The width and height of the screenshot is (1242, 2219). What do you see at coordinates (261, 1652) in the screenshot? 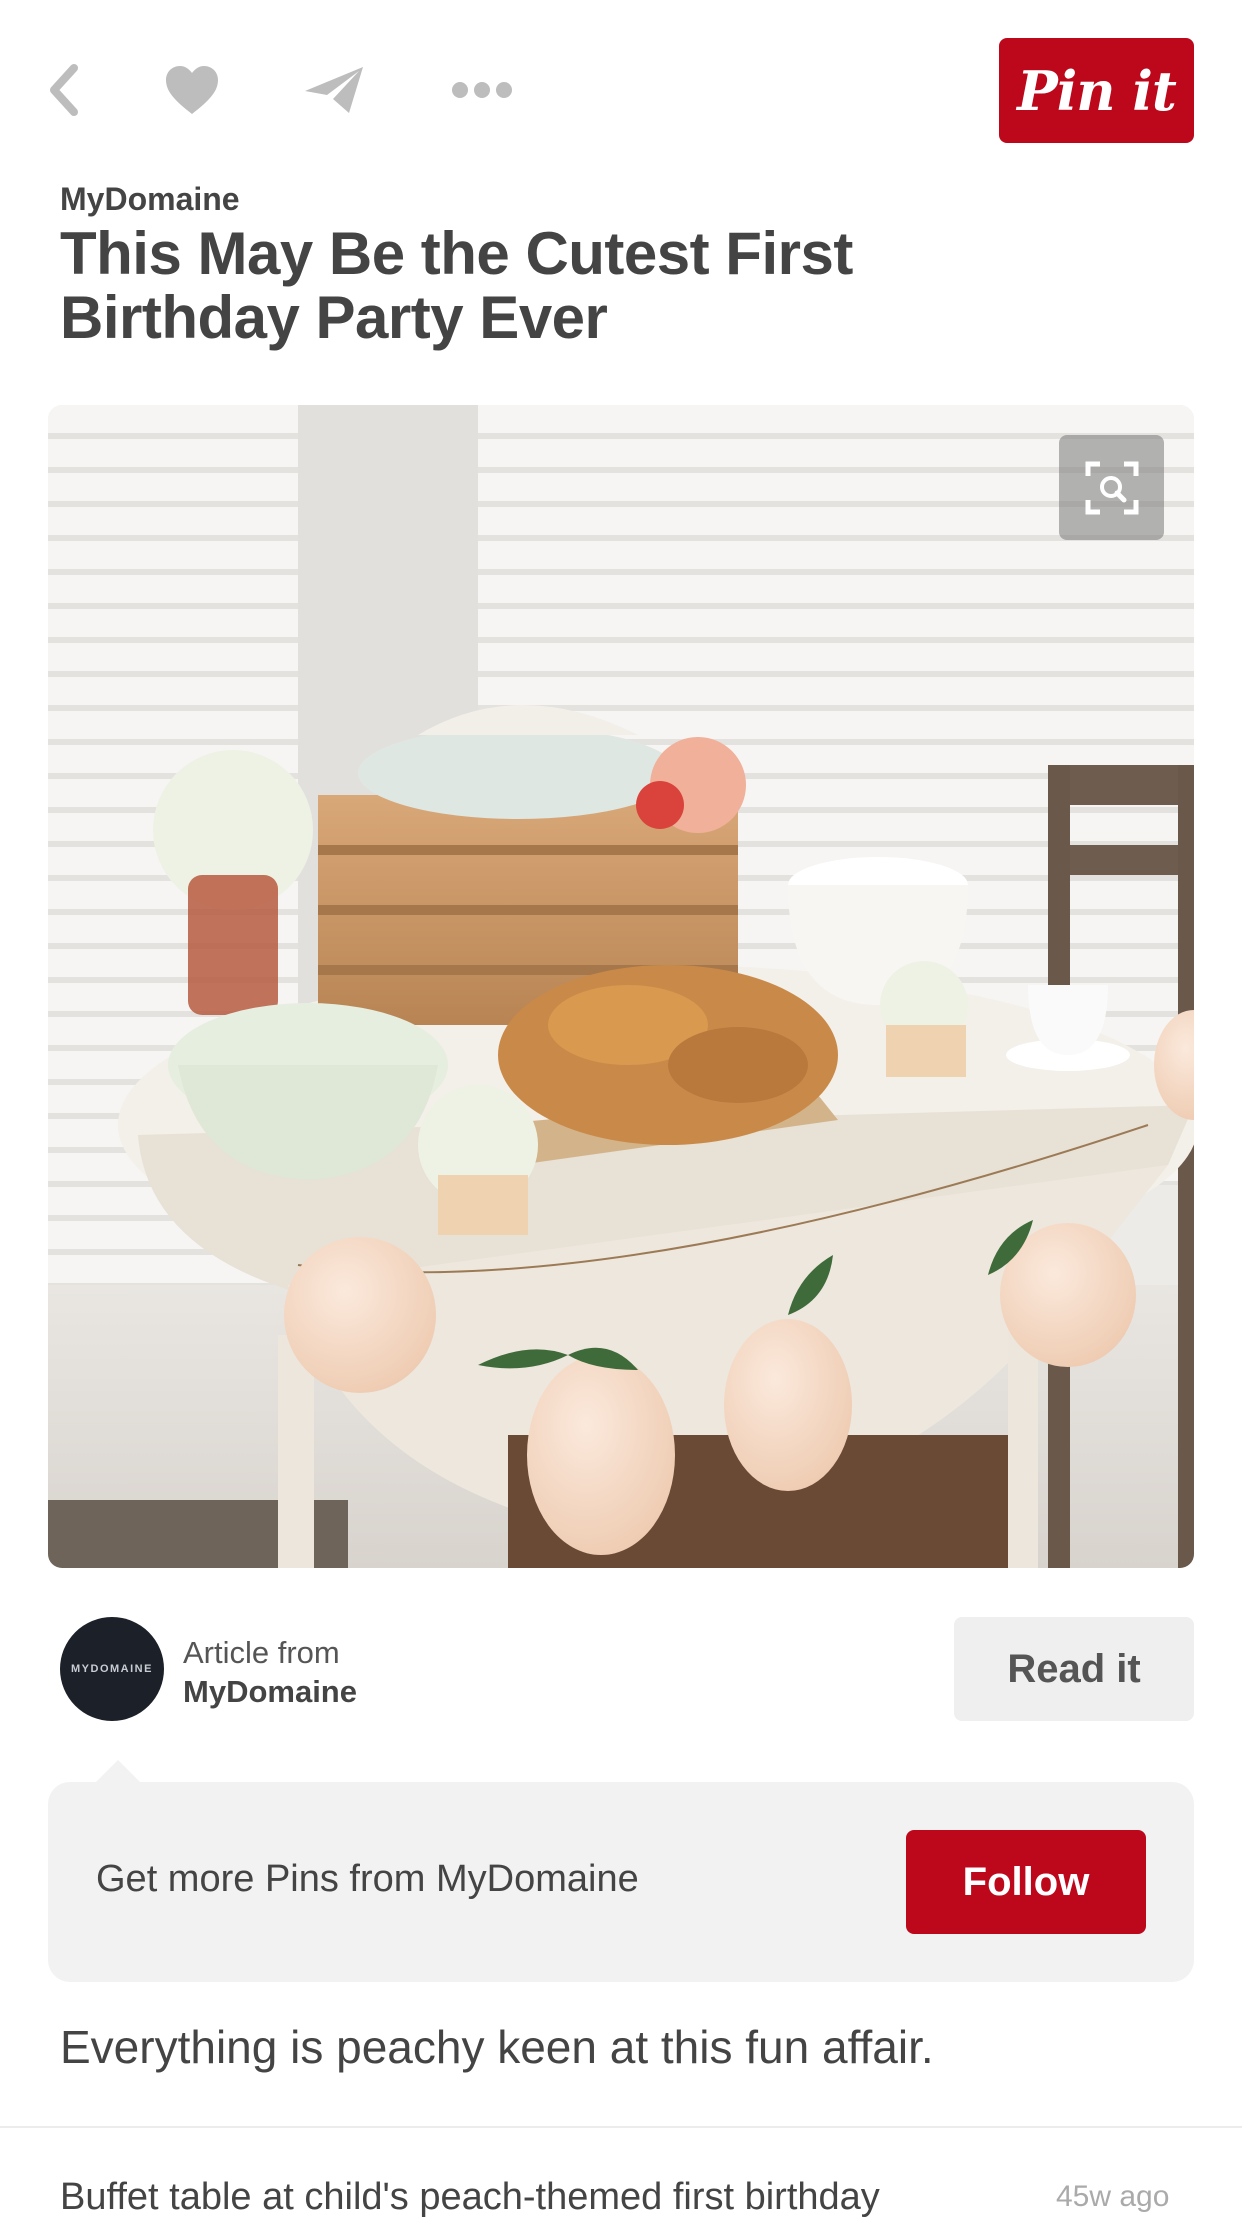
I see `article-from-label: Article from` at bounding box center [261, 1652].